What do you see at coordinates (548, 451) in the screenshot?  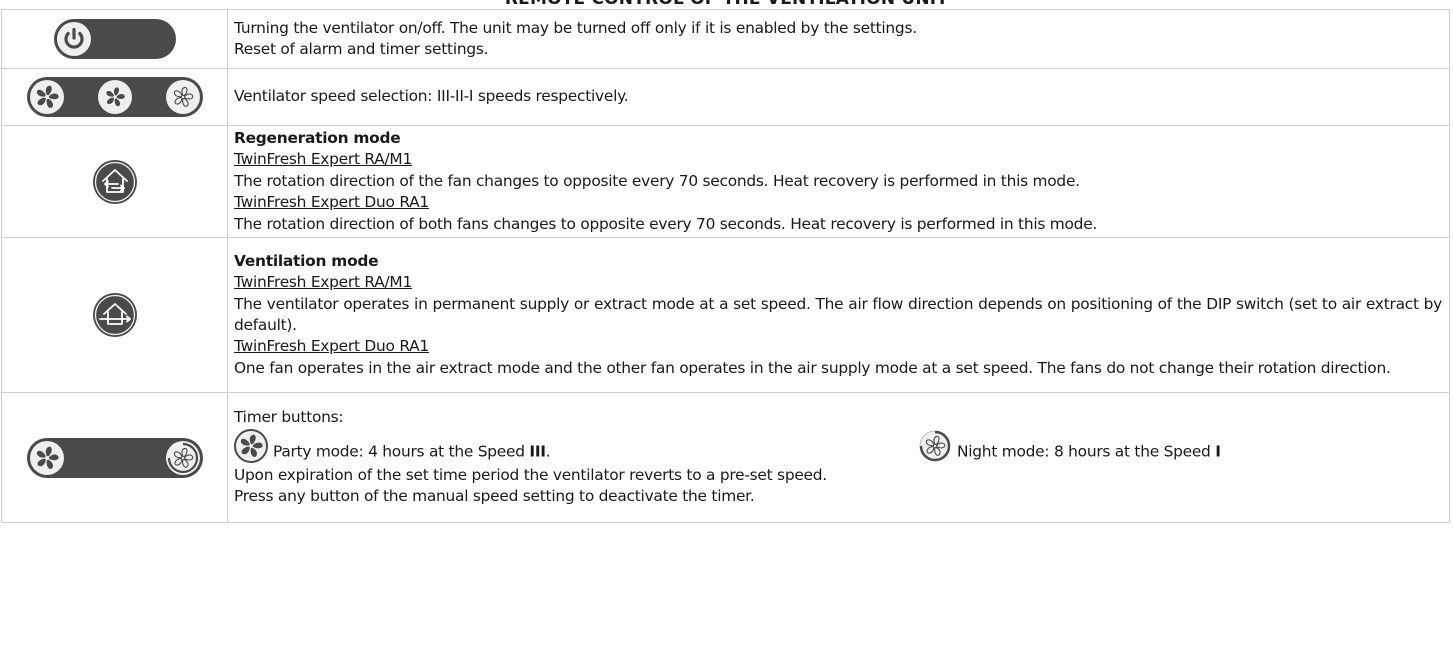 I see `party-mode-end: .` at bounding box center [548, 451].